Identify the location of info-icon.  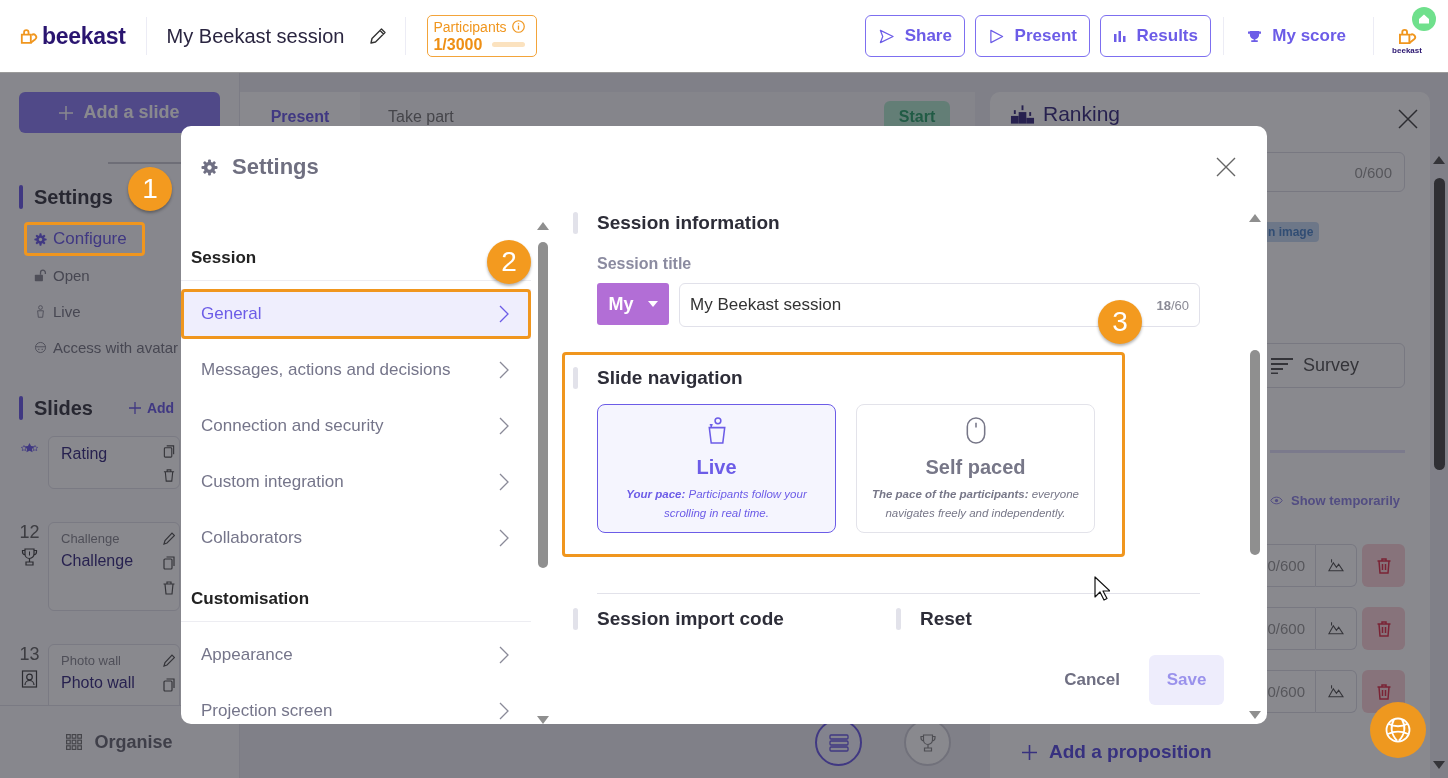
(518, 26).